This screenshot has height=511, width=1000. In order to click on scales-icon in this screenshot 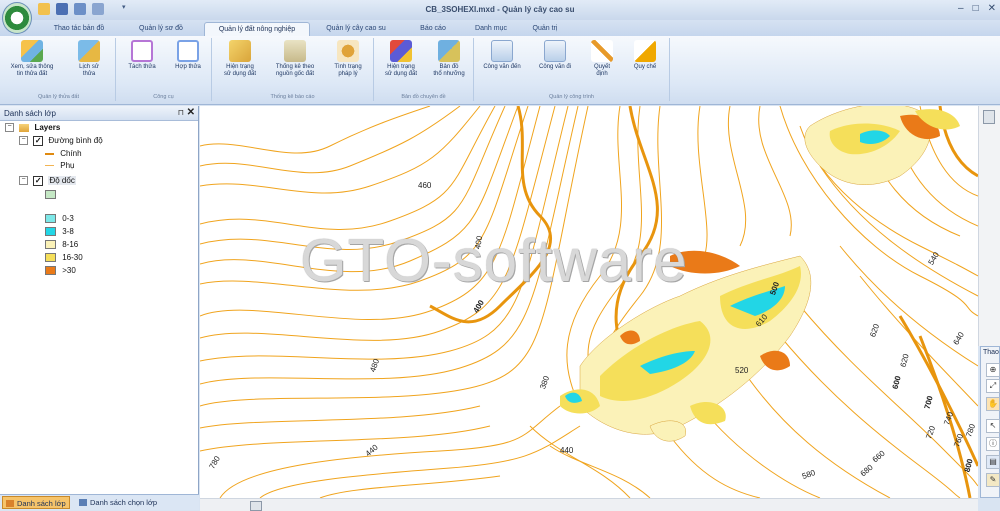, I will do `click(348, 51)`.